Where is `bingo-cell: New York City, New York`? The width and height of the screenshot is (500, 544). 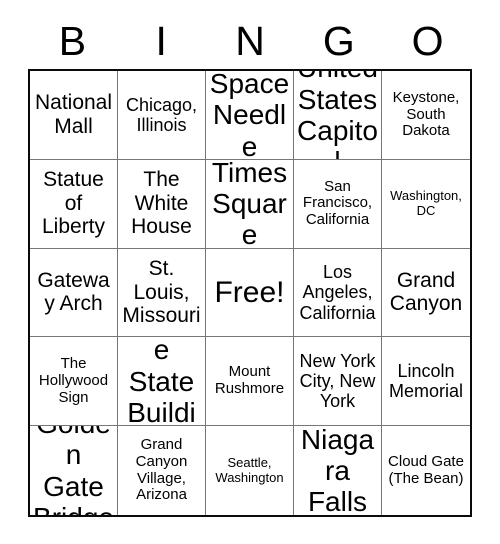 bingo-cell: New York City, New York is located at coordinates (338, 382).